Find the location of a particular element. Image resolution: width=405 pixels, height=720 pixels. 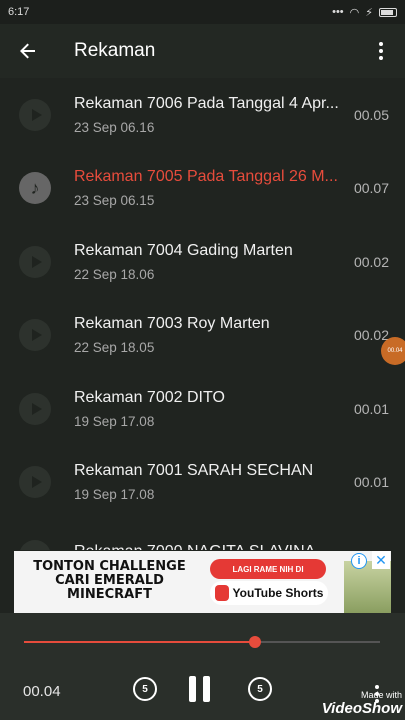

recording-name: Rekaman 7002 DITO is located at coordinates (149, 397).